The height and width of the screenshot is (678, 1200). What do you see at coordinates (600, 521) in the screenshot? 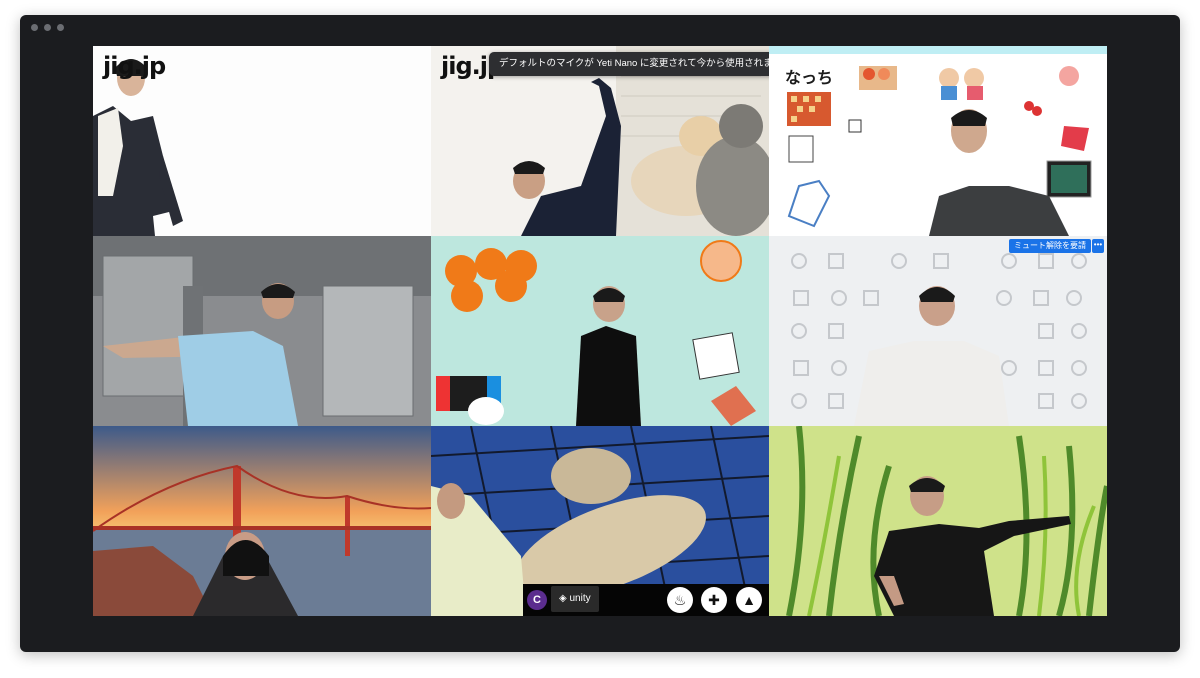
I see `participant-tile-8: C ◈ unity ♨ ✚ ▲` at bounding box center [600, 521].